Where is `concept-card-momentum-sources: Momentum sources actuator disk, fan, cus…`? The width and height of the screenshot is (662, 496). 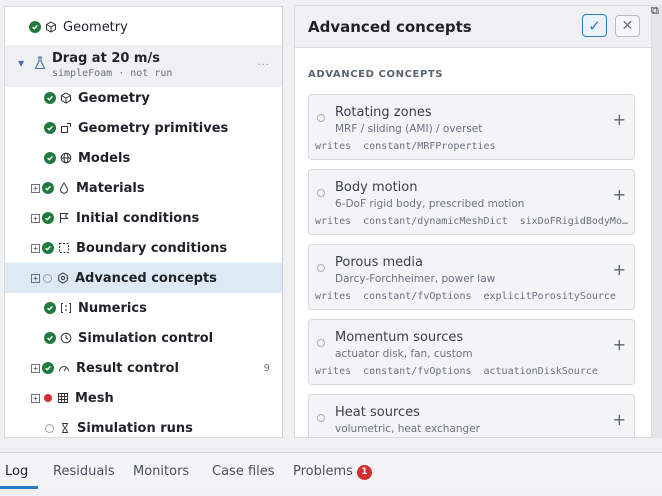 concept-card-momentum-sources: Momentum sources actuator disk, fan, cus… is located at coordinates (471, 352).